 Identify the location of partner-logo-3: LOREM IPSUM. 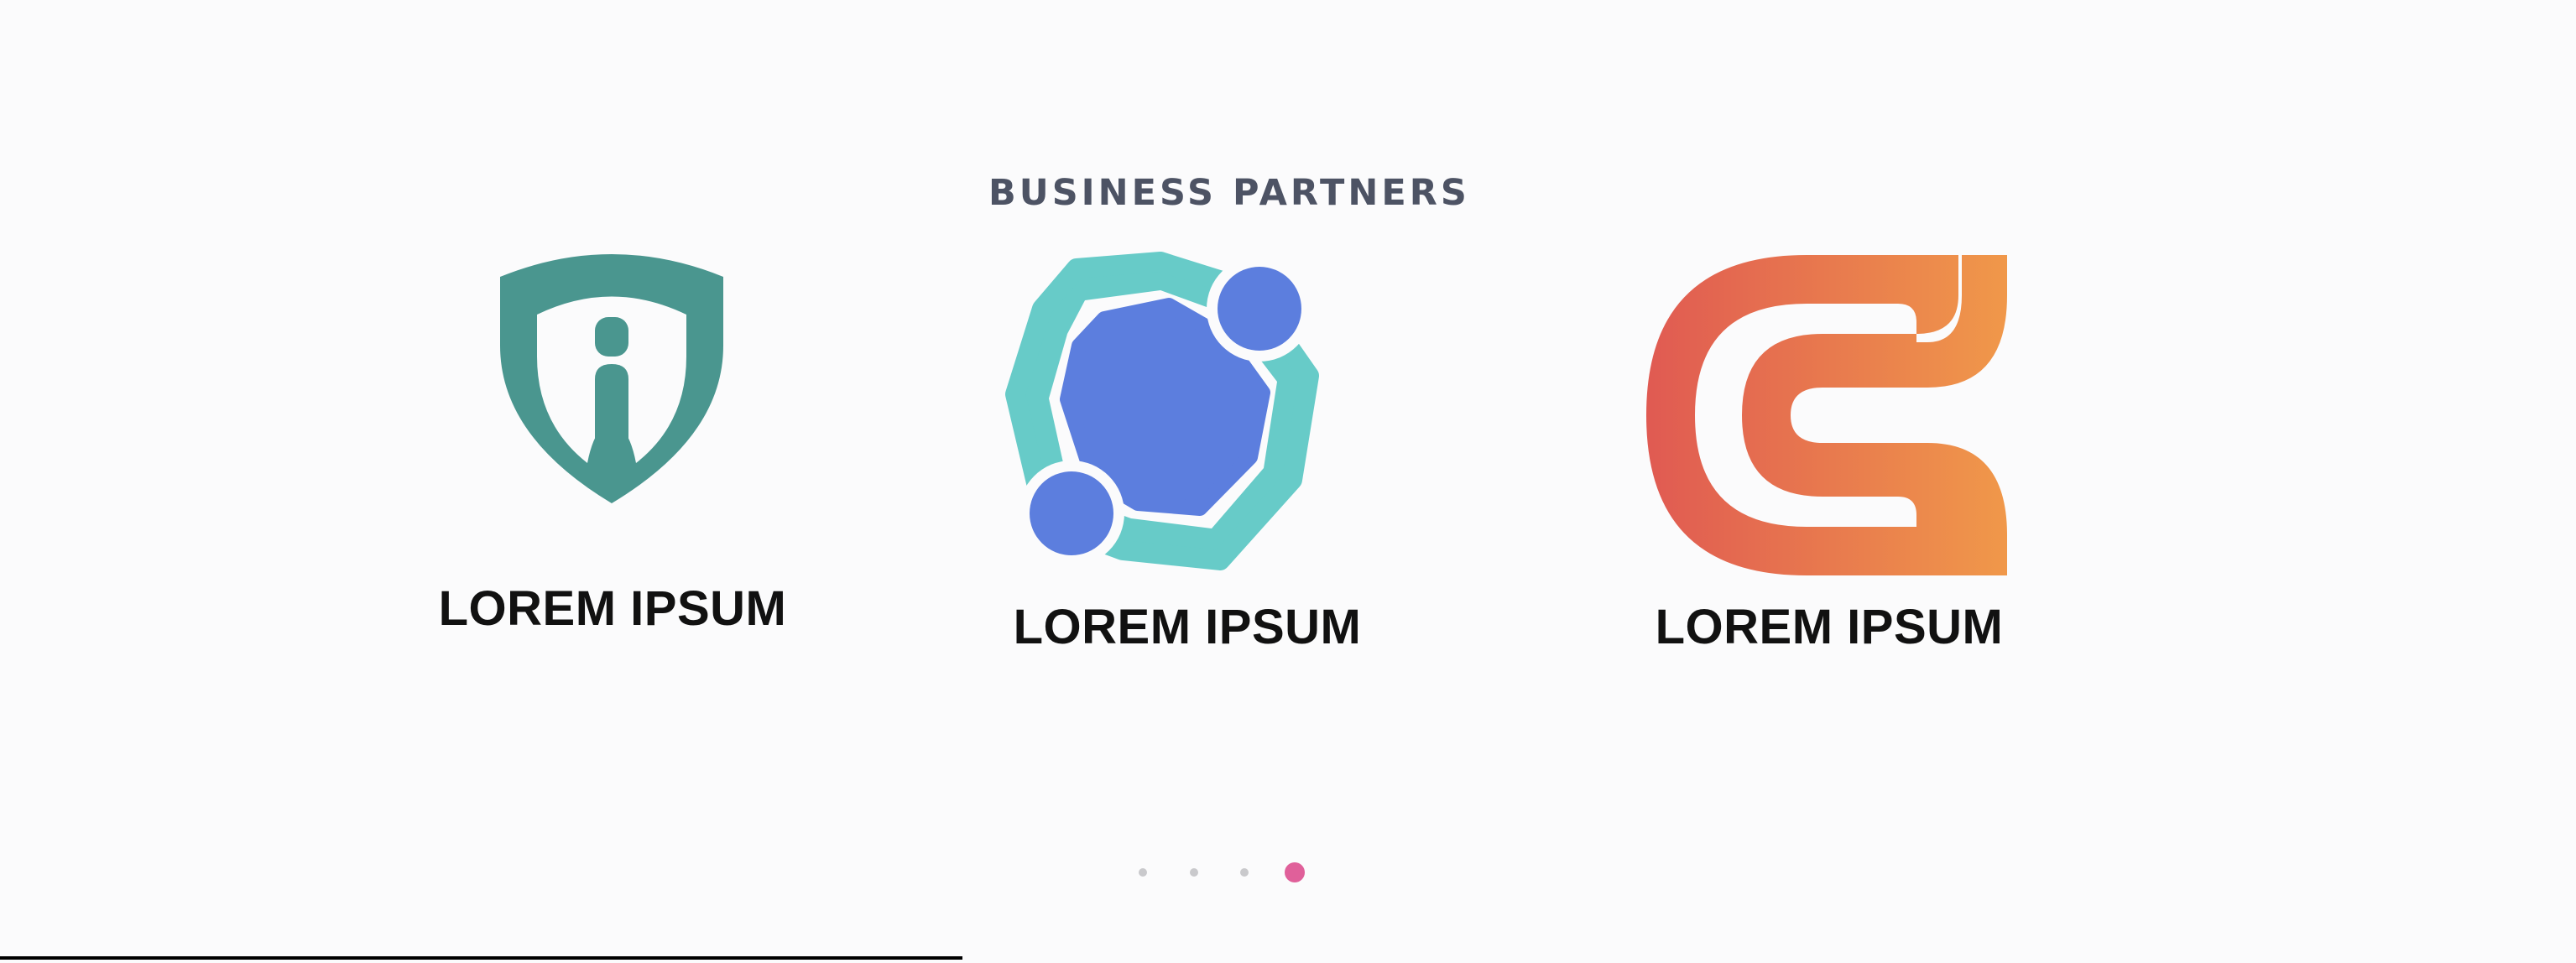
(1829, 457).